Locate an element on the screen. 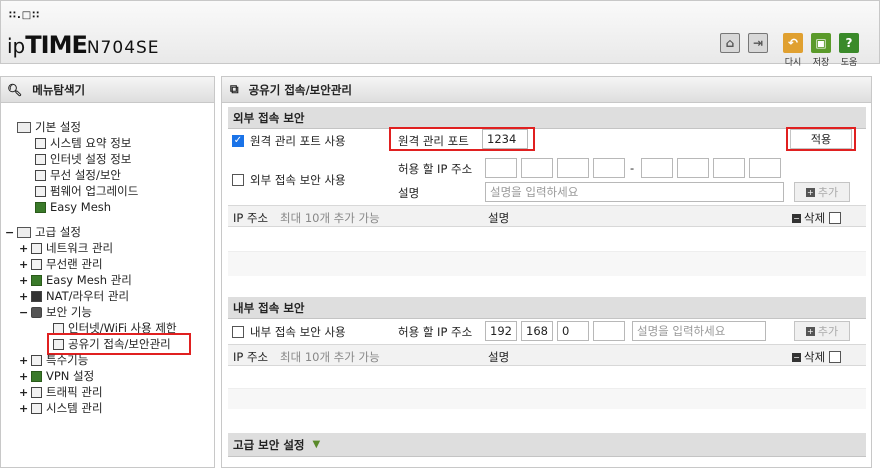 This screenshot has width=884, height=468. tree-label: 시스템 관리 is located at coordinates (74, 408).